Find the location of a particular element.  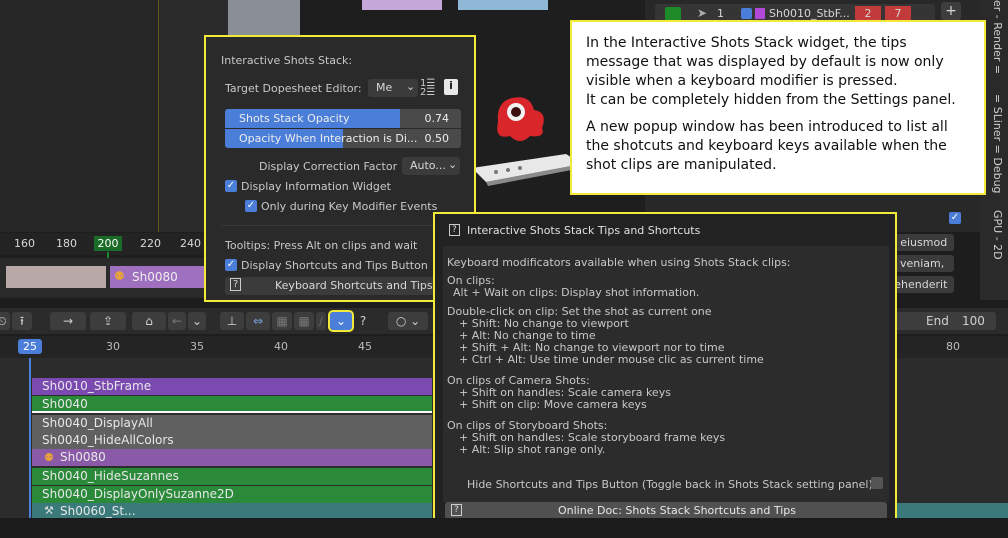

tooltips-label: Tooltips: Press Alt on clips and wait is located at coordinates (321, 245).